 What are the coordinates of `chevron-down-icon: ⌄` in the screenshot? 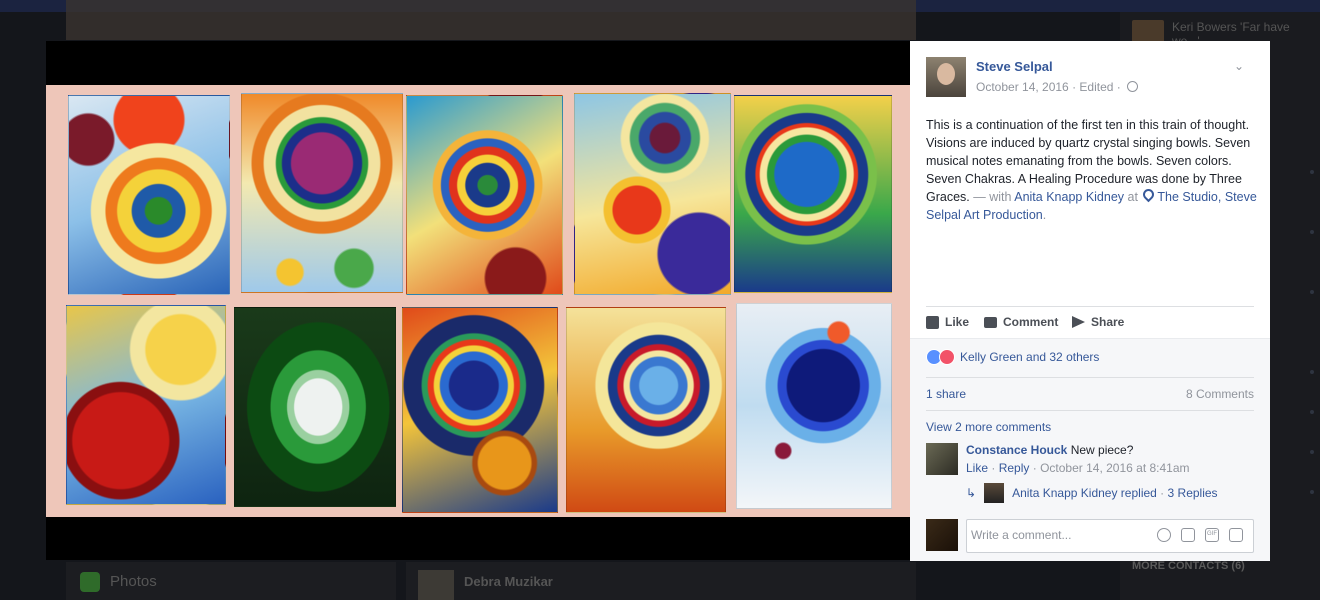 It's located at (1239, 66).